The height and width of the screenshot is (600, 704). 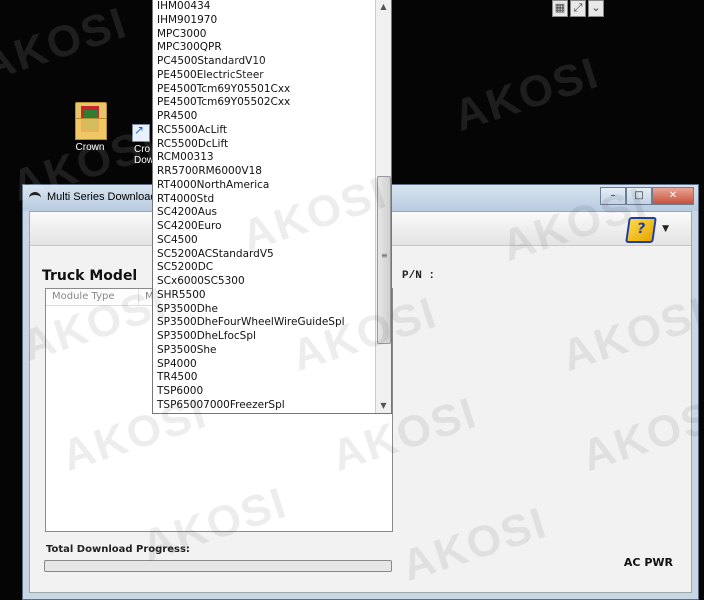 I want to click on total-download-progress-bar, so click(x=218, y=566).